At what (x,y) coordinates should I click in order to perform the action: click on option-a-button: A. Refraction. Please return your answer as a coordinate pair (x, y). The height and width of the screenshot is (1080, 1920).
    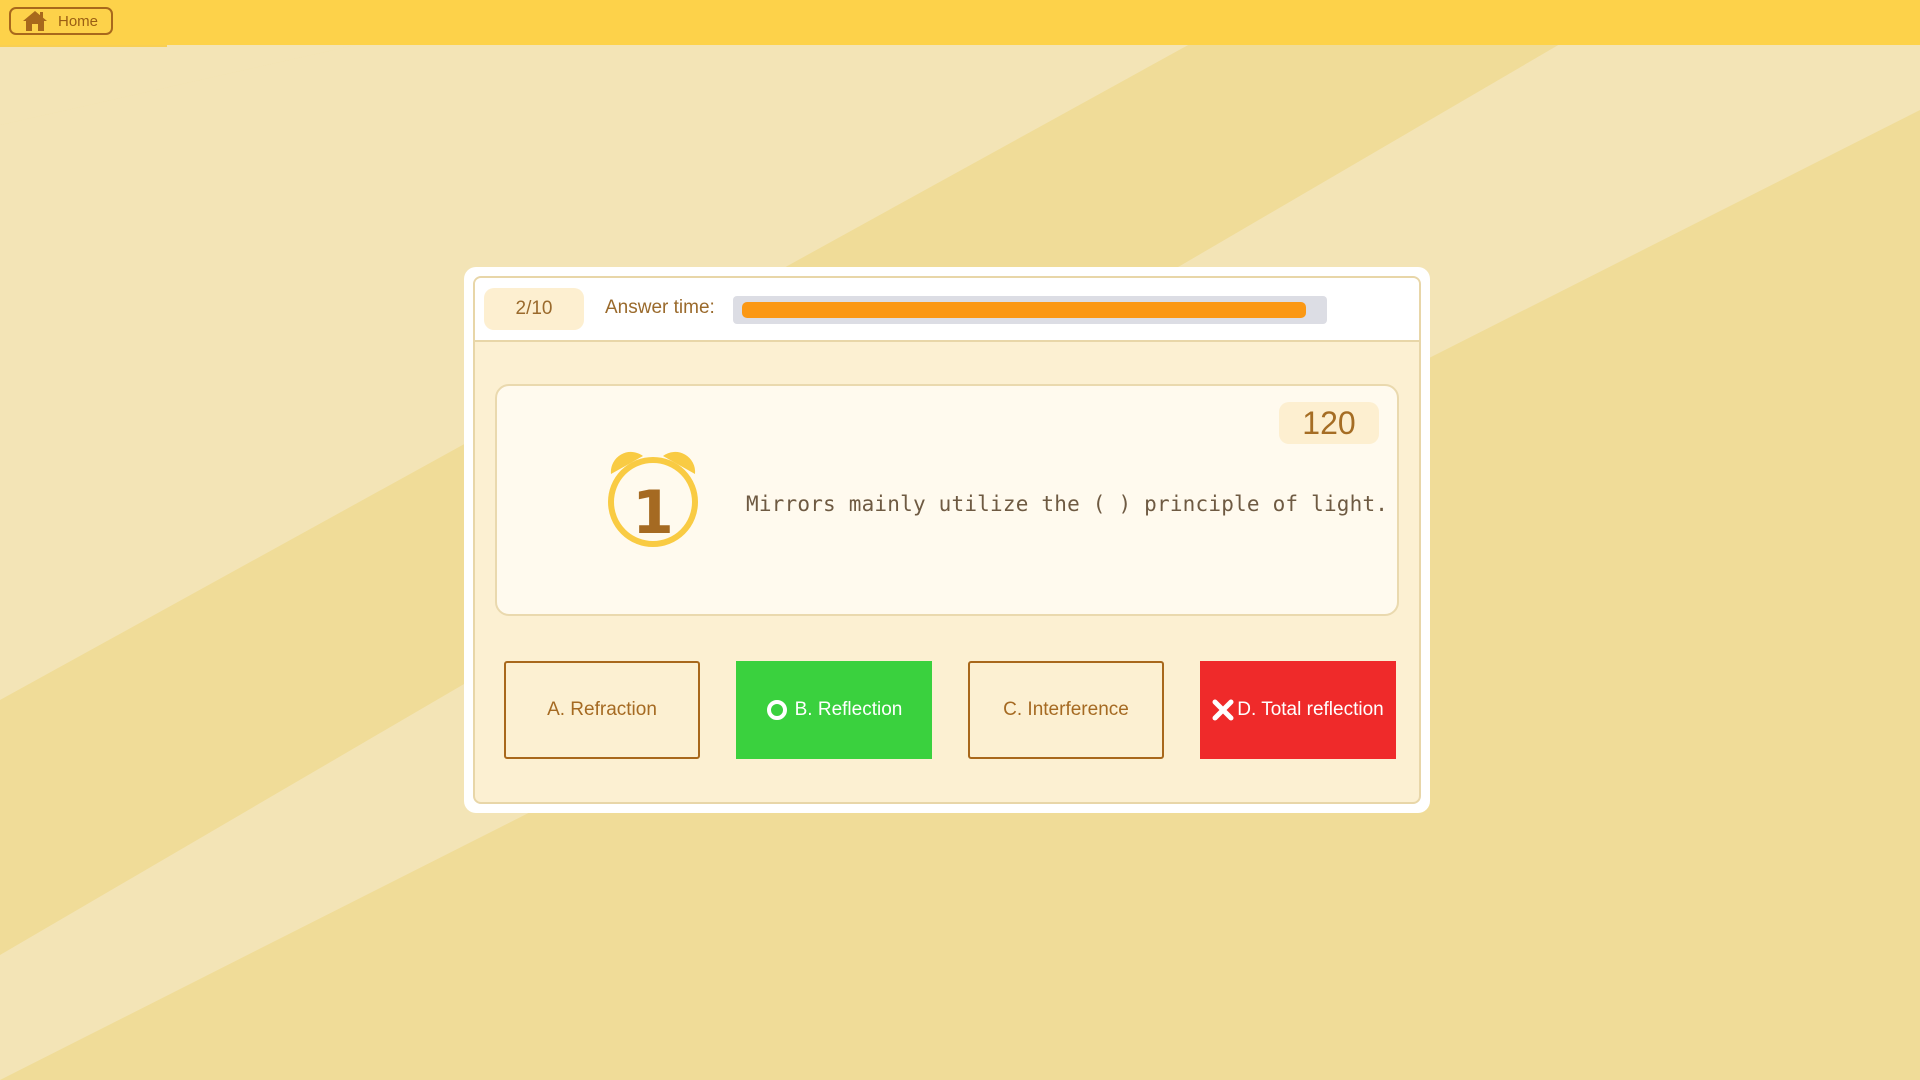
    Looking at the image, I should click on (602, 710).